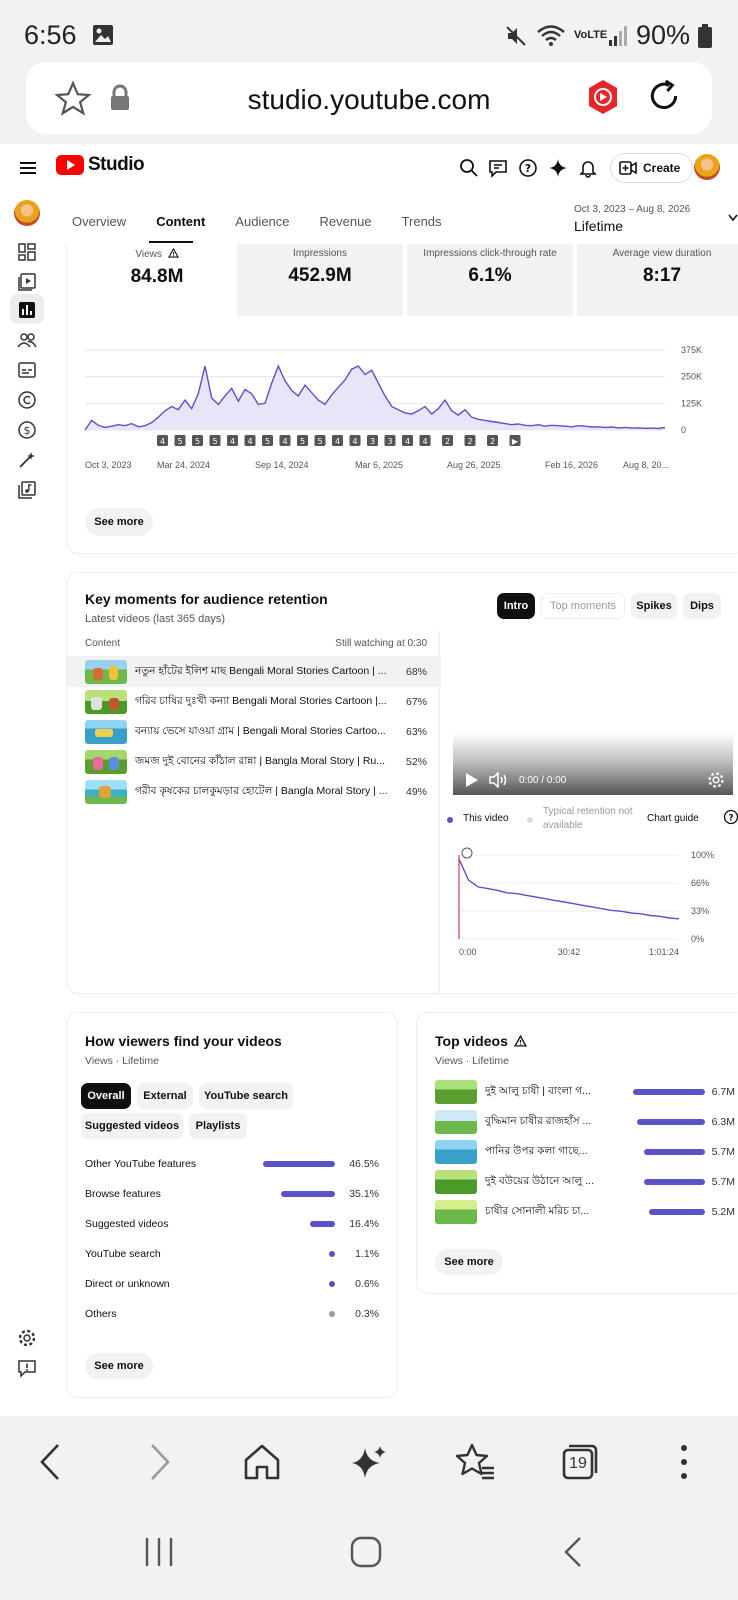  What do you see at coordinates (490, 280) in the screenshot?
I see `metric-ctr: Impressions click-through rate 6.1%` at bounding box center [490, 280].